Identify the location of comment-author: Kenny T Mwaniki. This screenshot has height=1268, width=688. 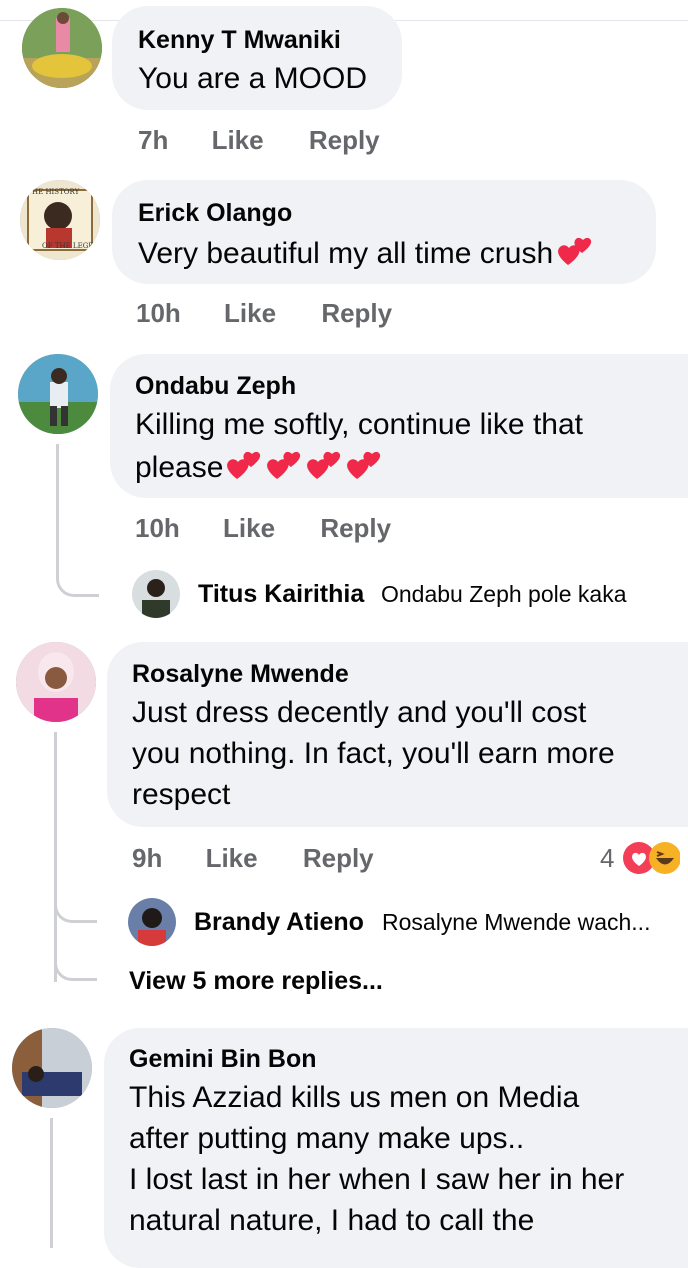
(239, 40).